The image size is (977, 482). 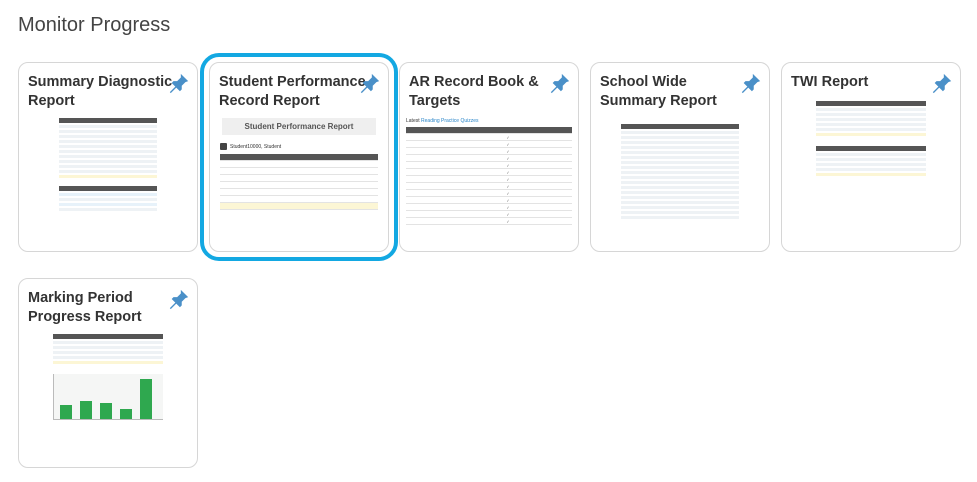 I want to click on thumbnail-label: Latest, so click(x=413, y=121).